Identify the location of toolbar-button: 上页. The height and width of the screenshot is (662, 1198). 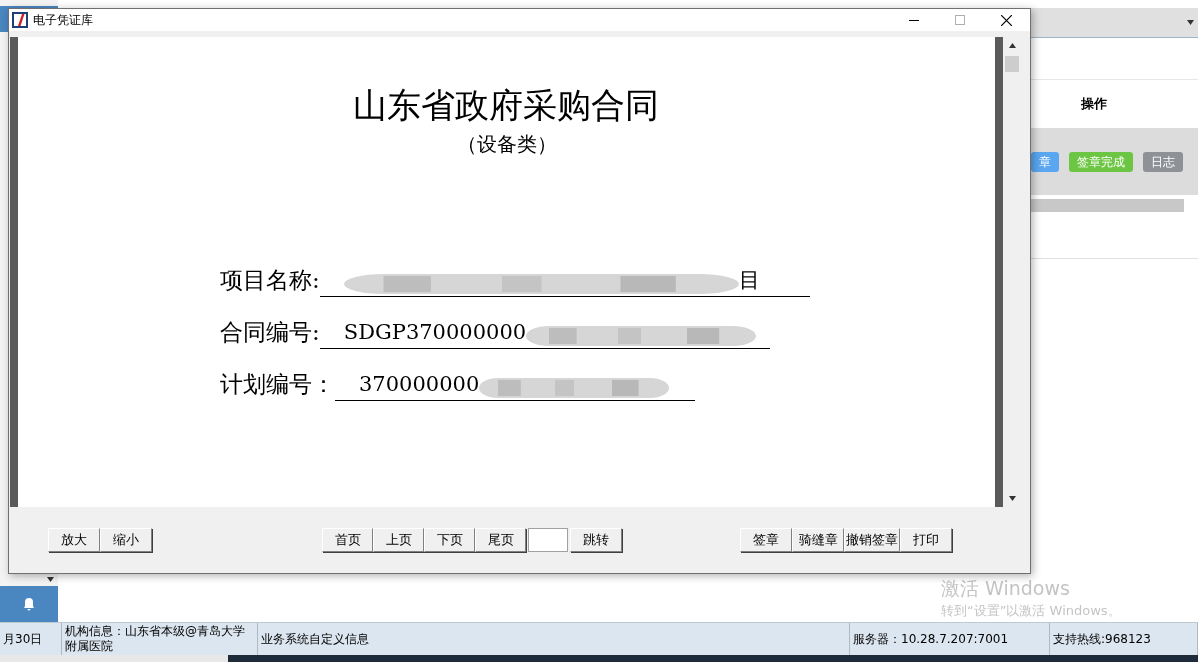
(398, 540).